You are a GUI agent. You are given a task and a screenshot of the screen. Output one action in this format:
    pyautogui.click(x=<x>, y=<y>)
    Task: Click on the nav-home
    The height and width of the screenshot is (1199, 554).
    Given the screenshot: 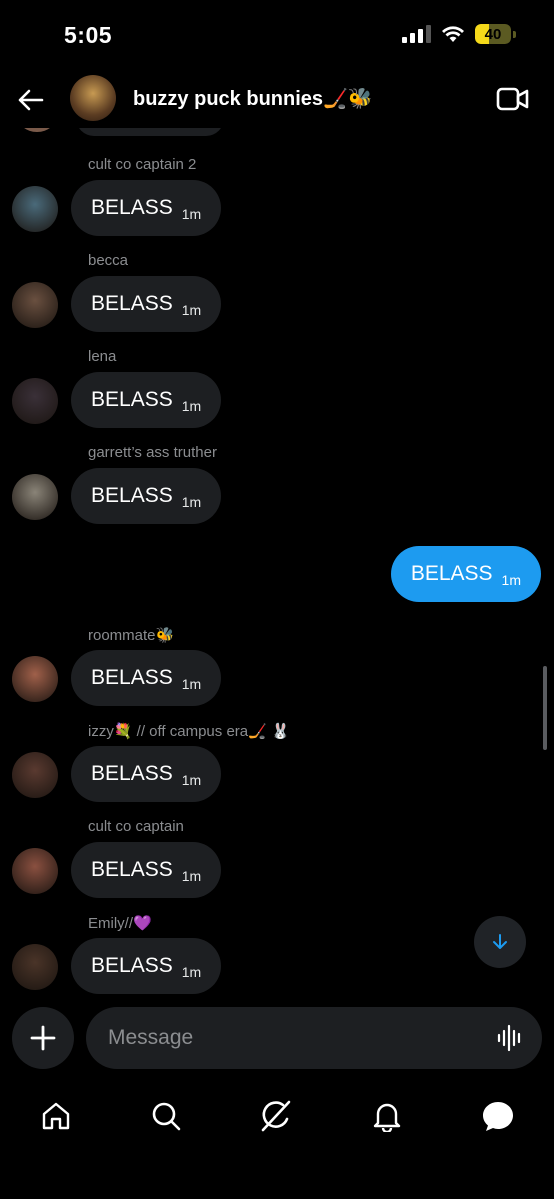 What is the action you would take?
    pyautogui.click(x=56, y=1116)
    